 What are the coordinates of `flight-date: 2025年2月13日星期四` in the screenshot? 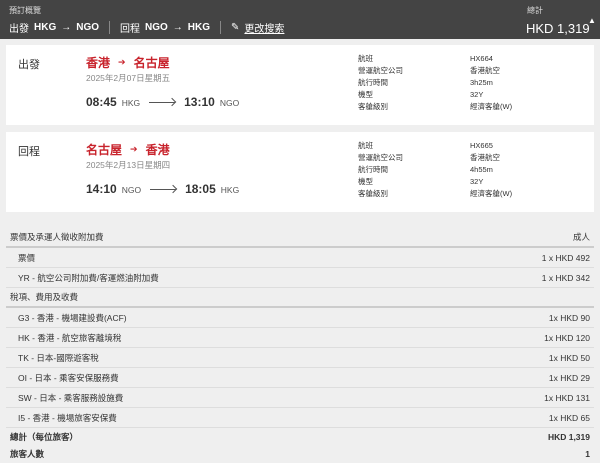 It's located at (128, 165).